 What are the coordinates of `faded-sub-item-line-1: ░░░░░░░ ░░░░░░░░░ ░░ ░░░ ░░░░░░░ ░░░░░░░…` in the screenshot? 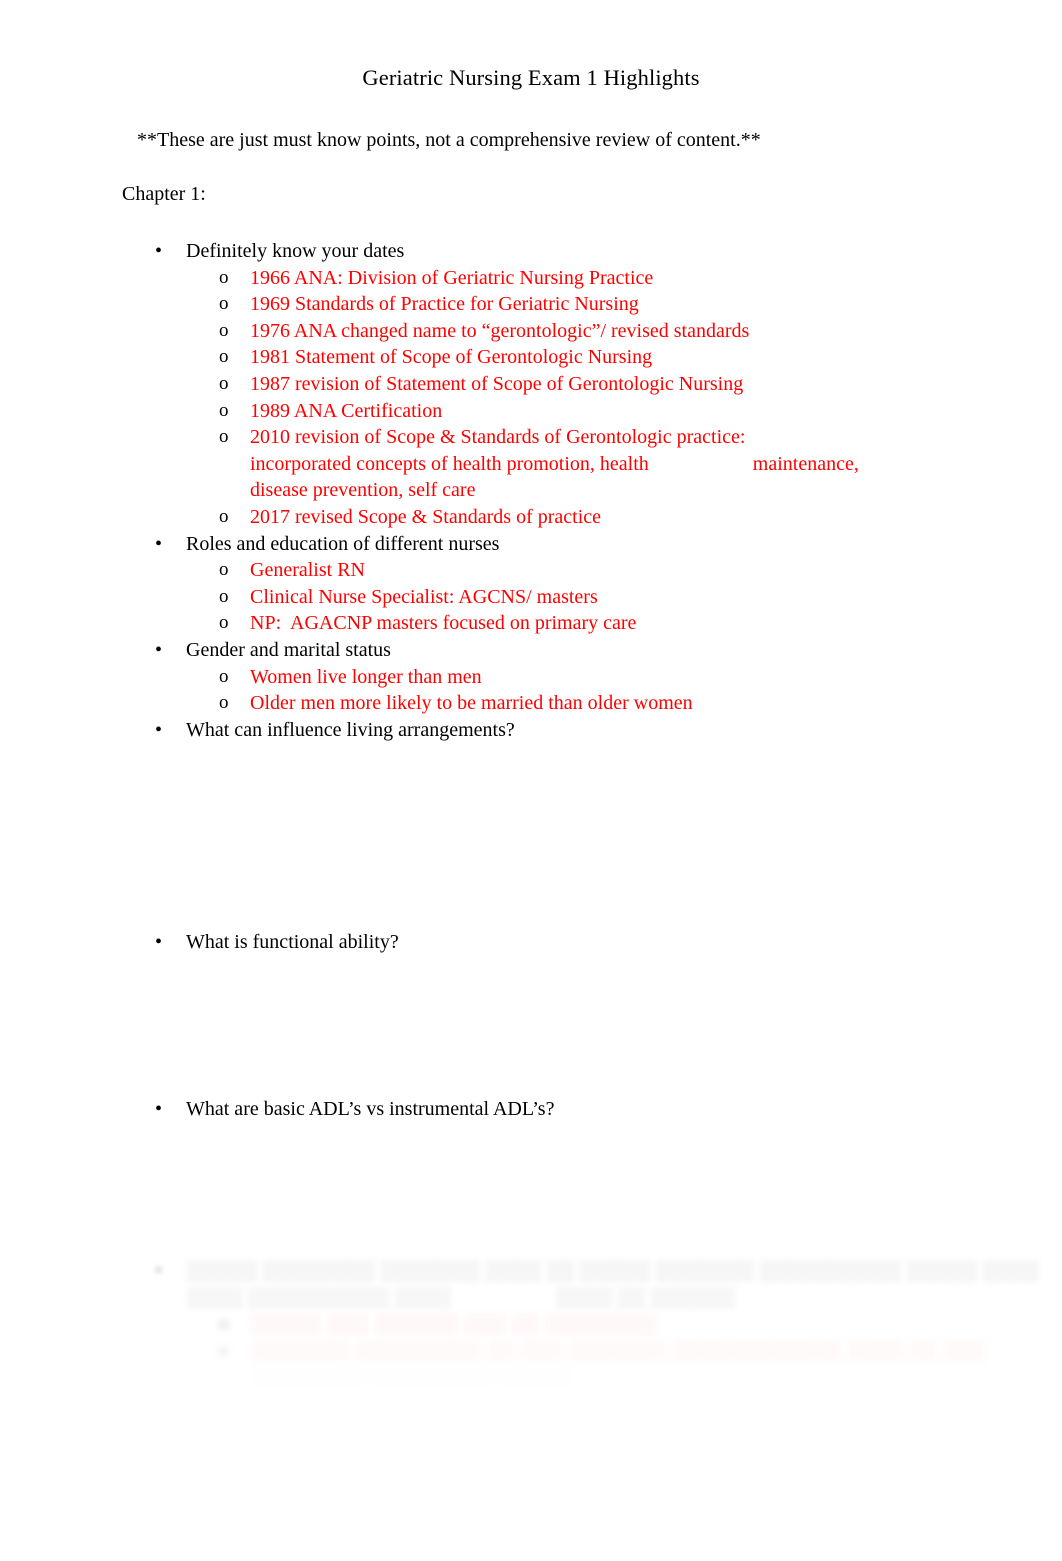 It's located at (617, 1350).